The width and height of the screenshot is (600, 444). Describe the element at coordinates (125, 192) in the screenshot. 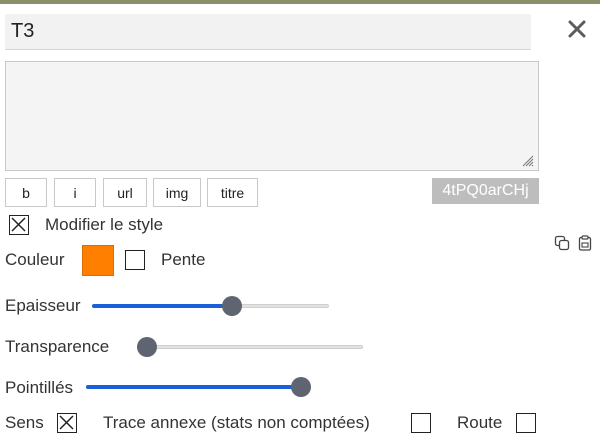

I see `url-button: url` at that location.